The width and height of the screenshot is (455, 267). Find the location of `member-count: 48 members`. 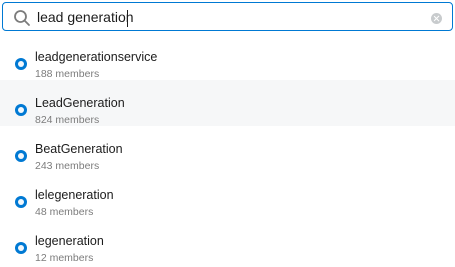

member-count: 48 members is located at coordinates (64, 212).